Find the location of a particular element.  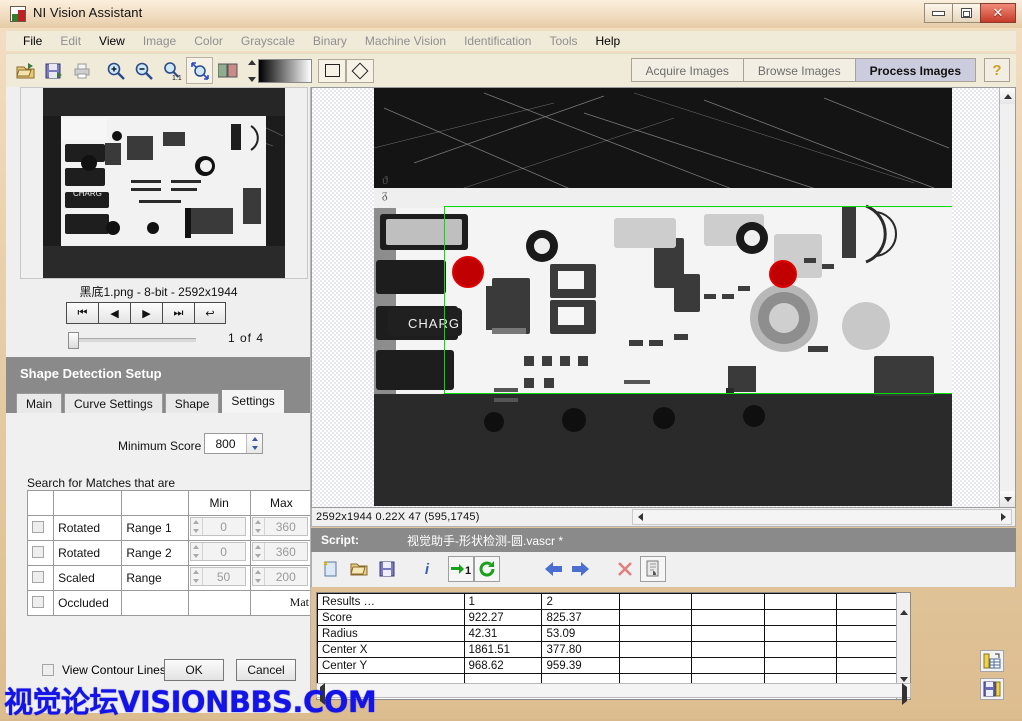

rotated1-min-input: 0 is located at coordinates (217, 526).